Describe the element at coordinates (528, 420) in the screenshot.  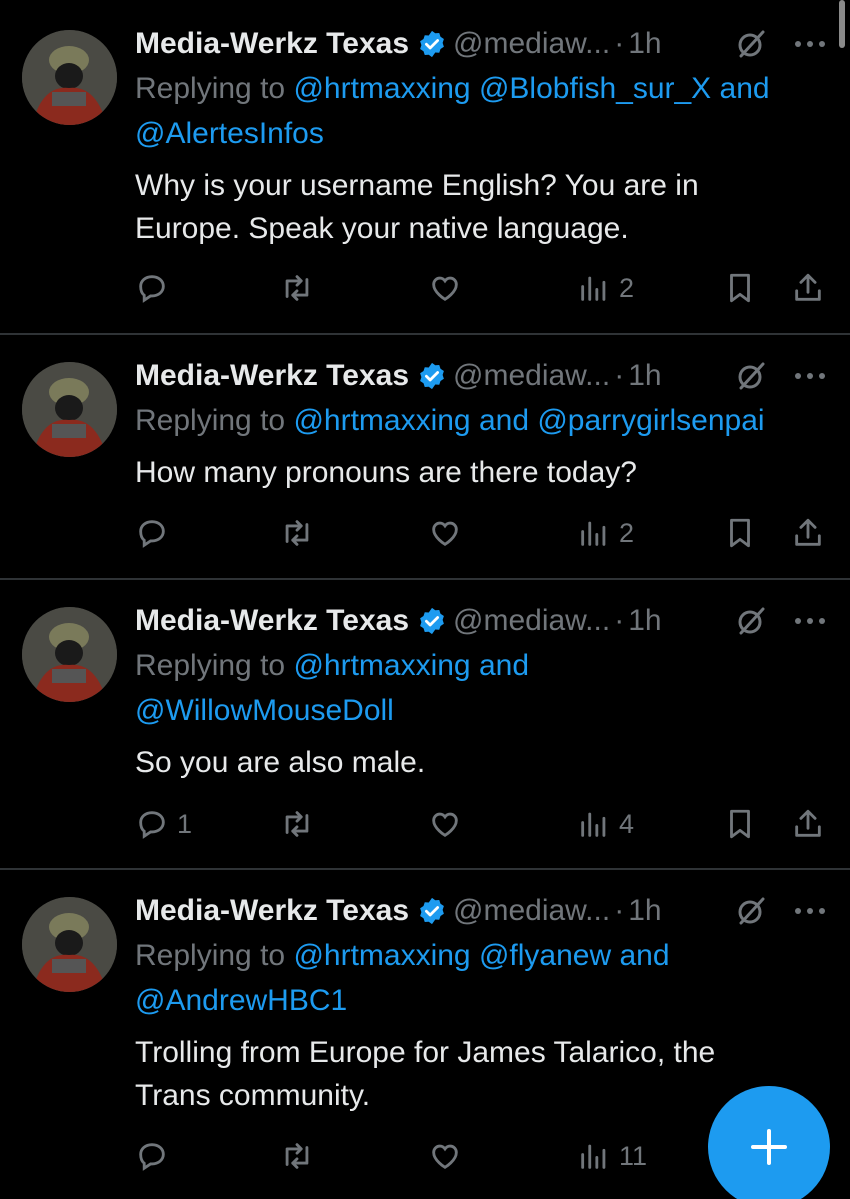
I see `reply-mentions: @hrtmaxxing and @parrygirlsenpai` at that location.